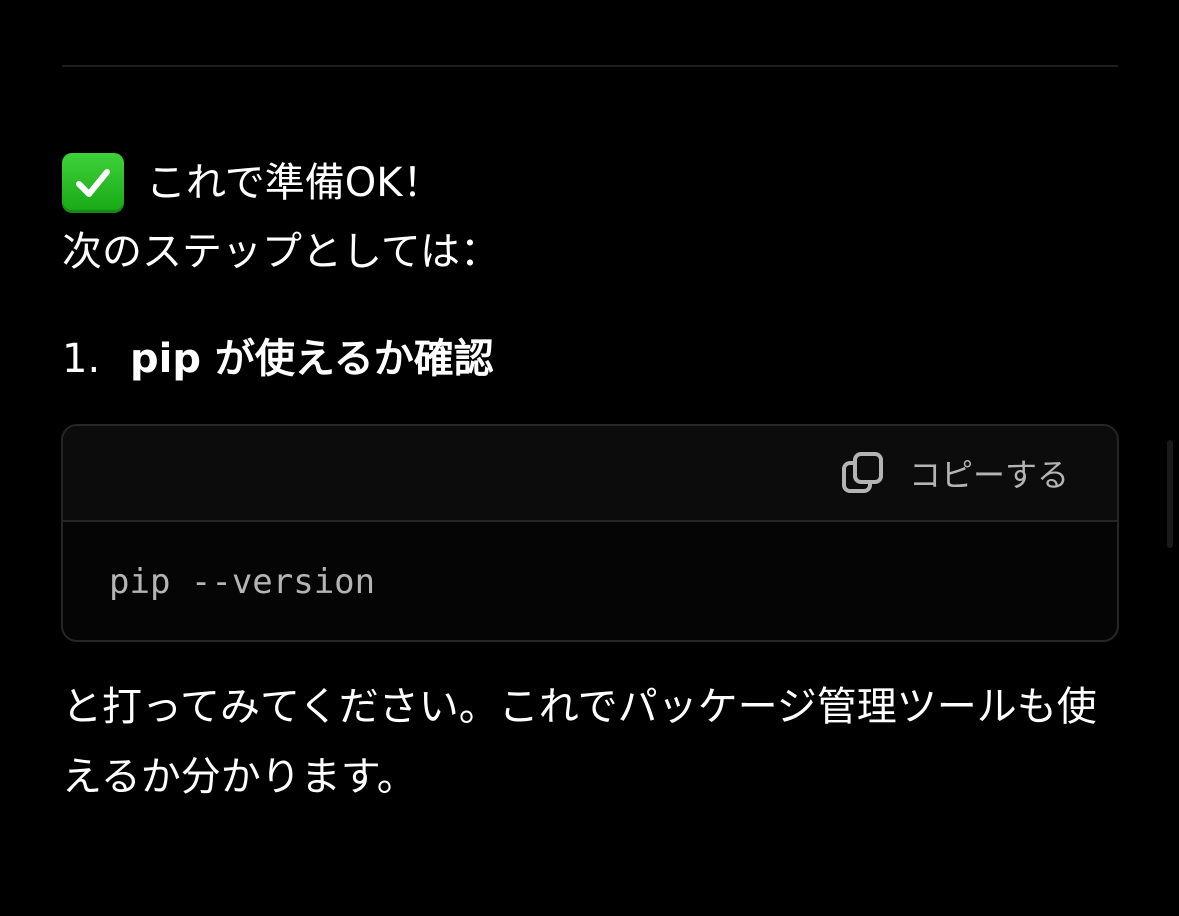 This screenshot has height=916, width=1179. Describe the element at coordinates (281, 252) in the screenshot. I see `next-steps-intro: 次のステップとしては：` at that location.